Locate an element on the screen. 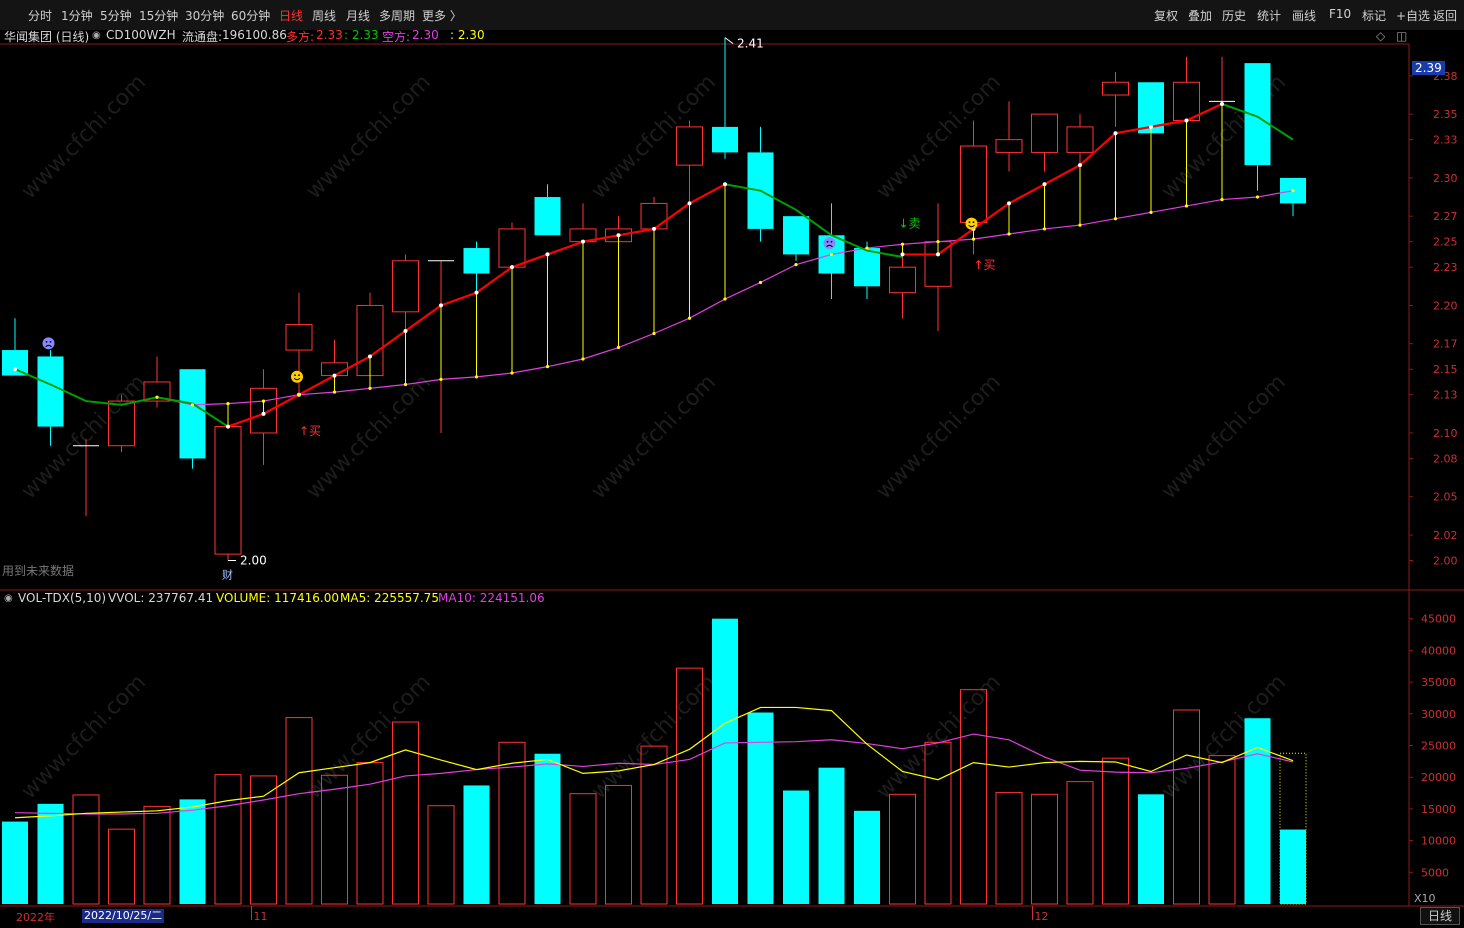 Image resolution: width=1464 pixels, height=928 pixels. sell-signal-label: ↓卖 is located at coordinates (910, 223).